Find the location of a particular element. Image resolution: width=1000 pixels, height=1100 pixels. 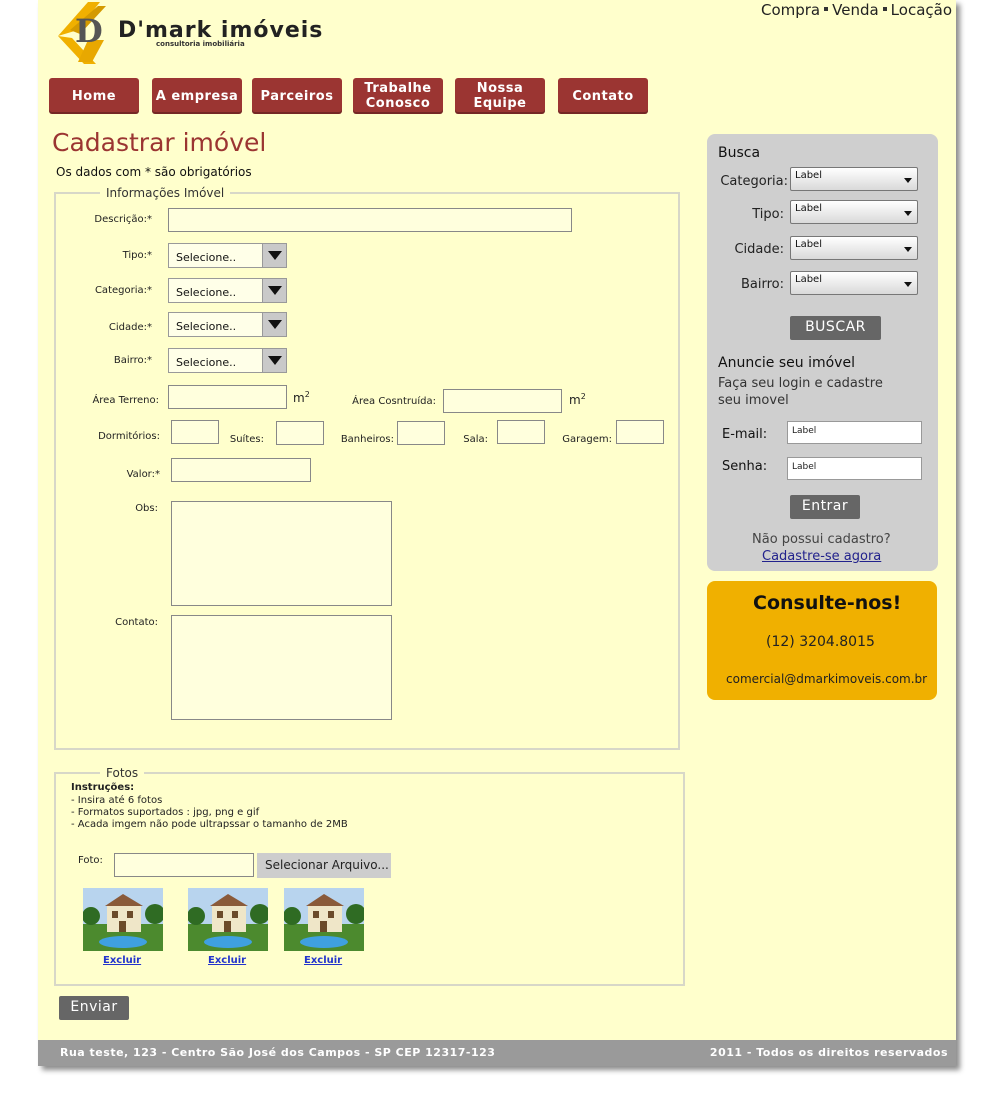

photos-legend: Fotos is located at coordinates (122, 773).